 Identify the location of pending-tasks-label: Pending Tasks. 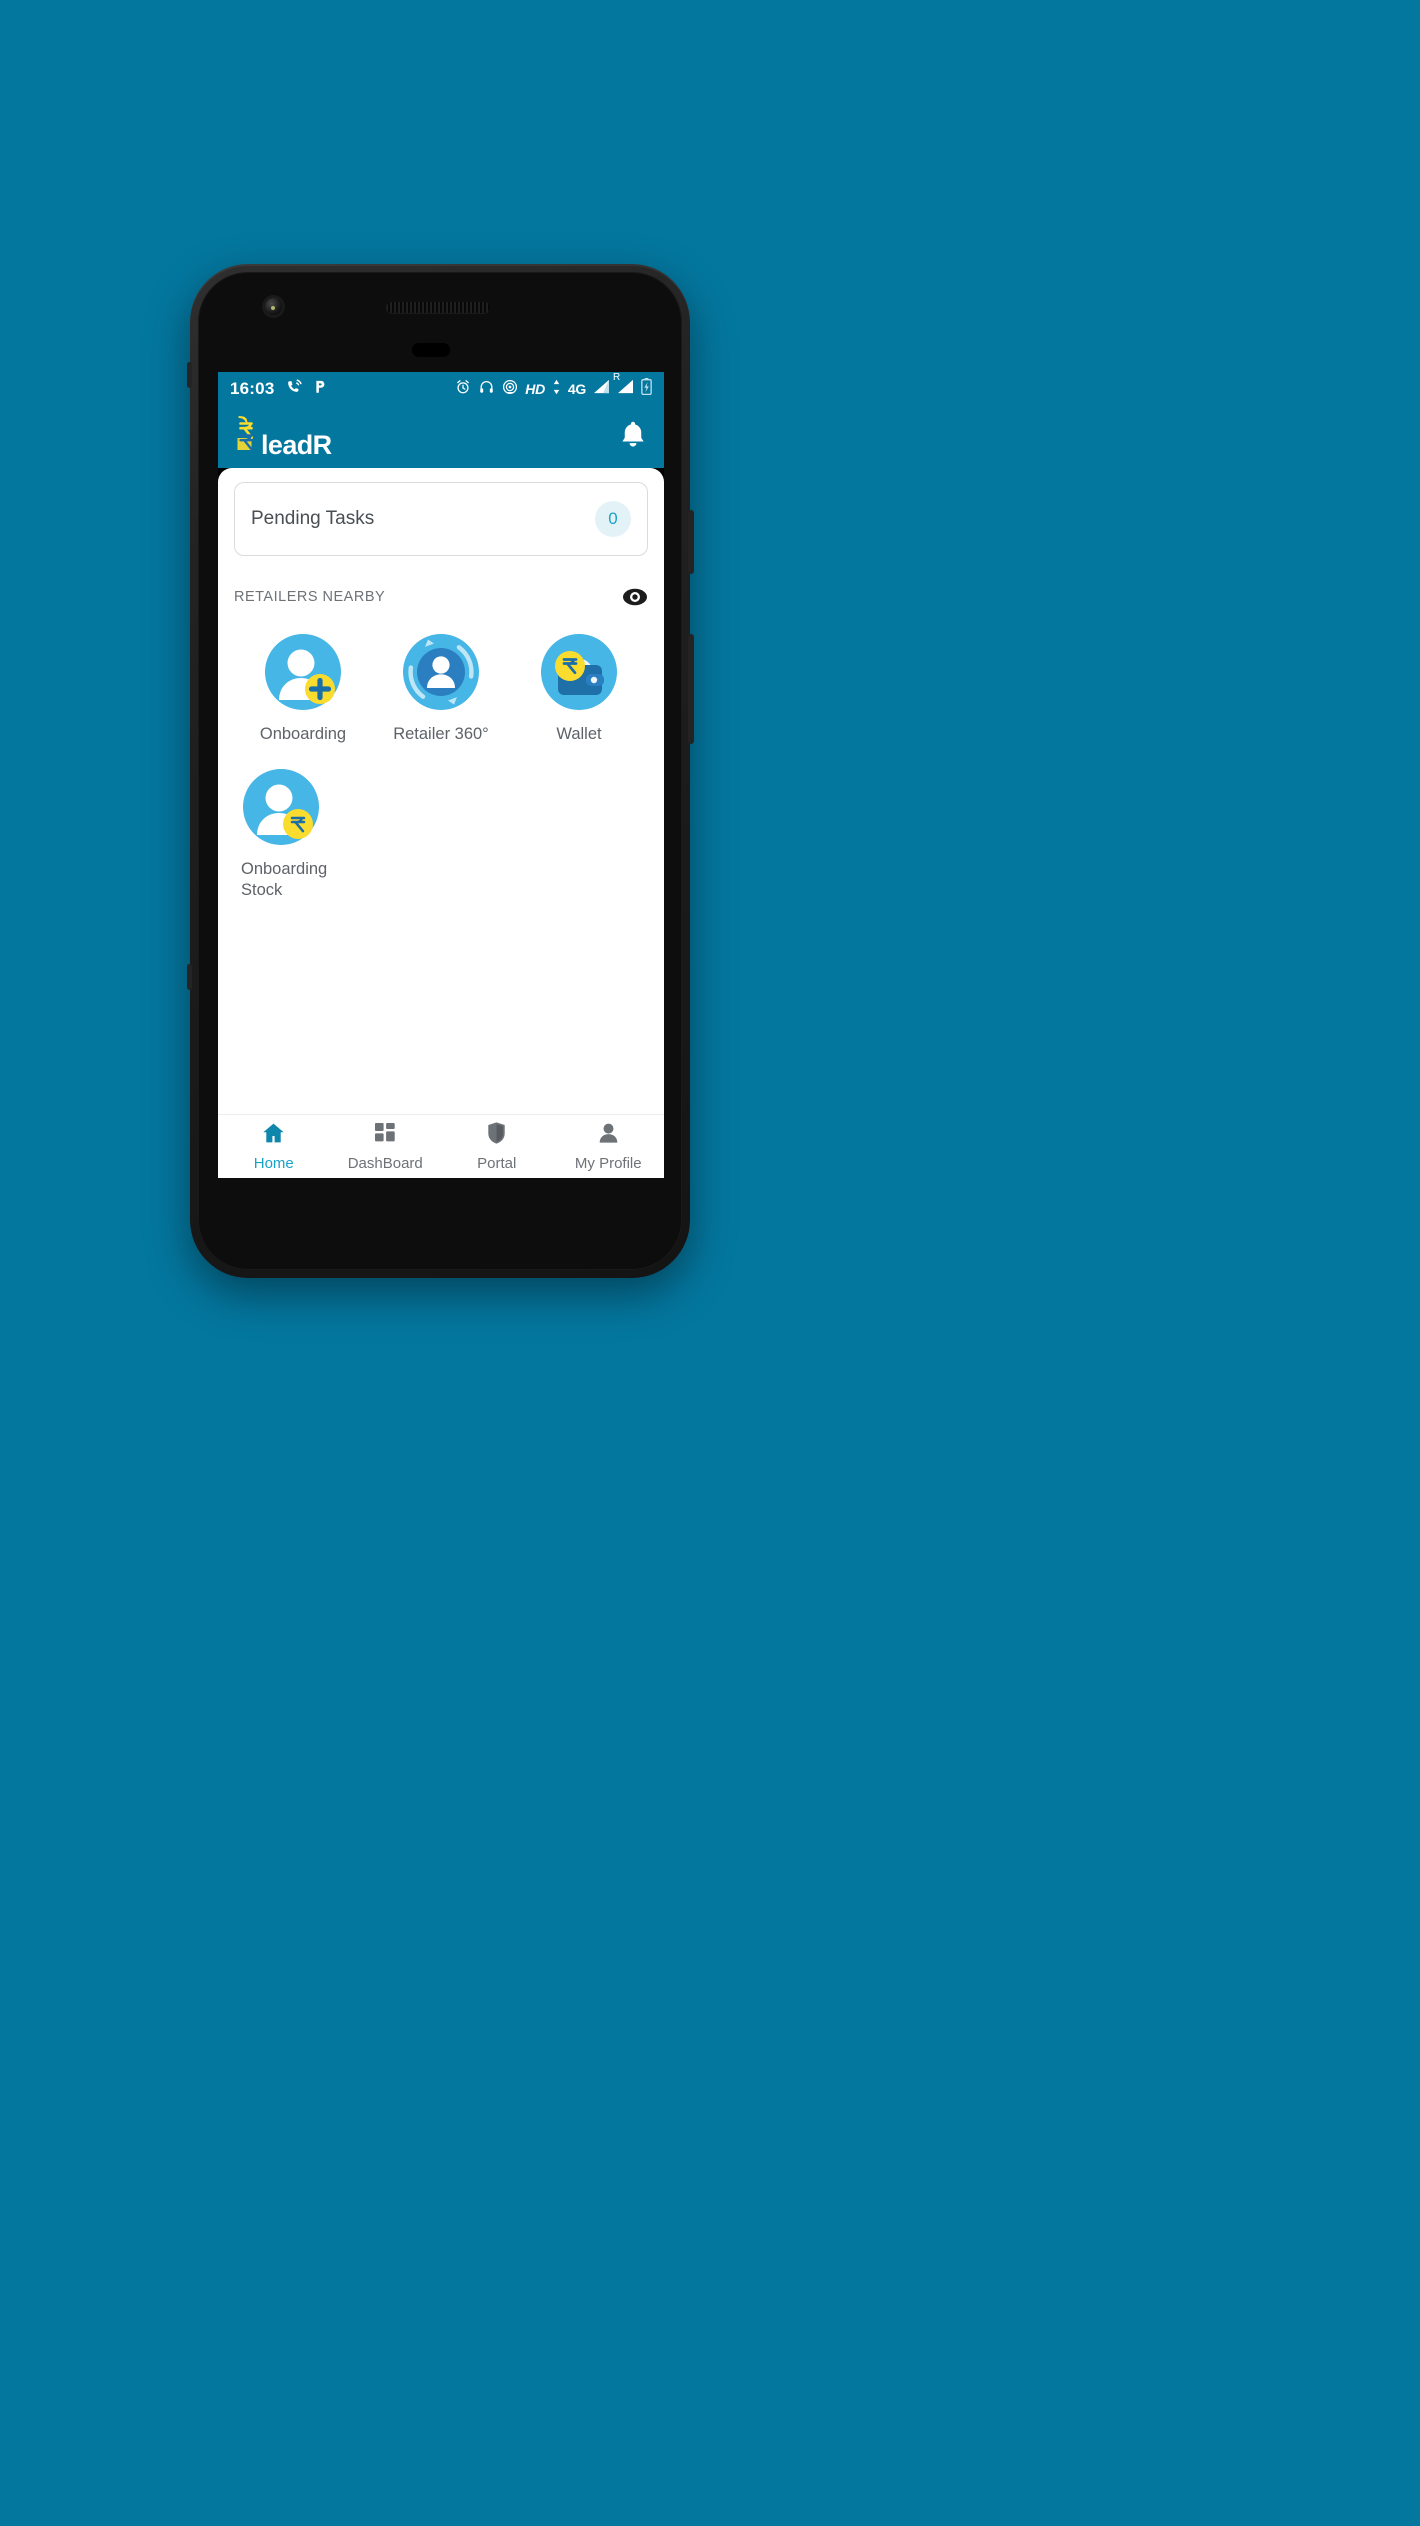
(313, 518).